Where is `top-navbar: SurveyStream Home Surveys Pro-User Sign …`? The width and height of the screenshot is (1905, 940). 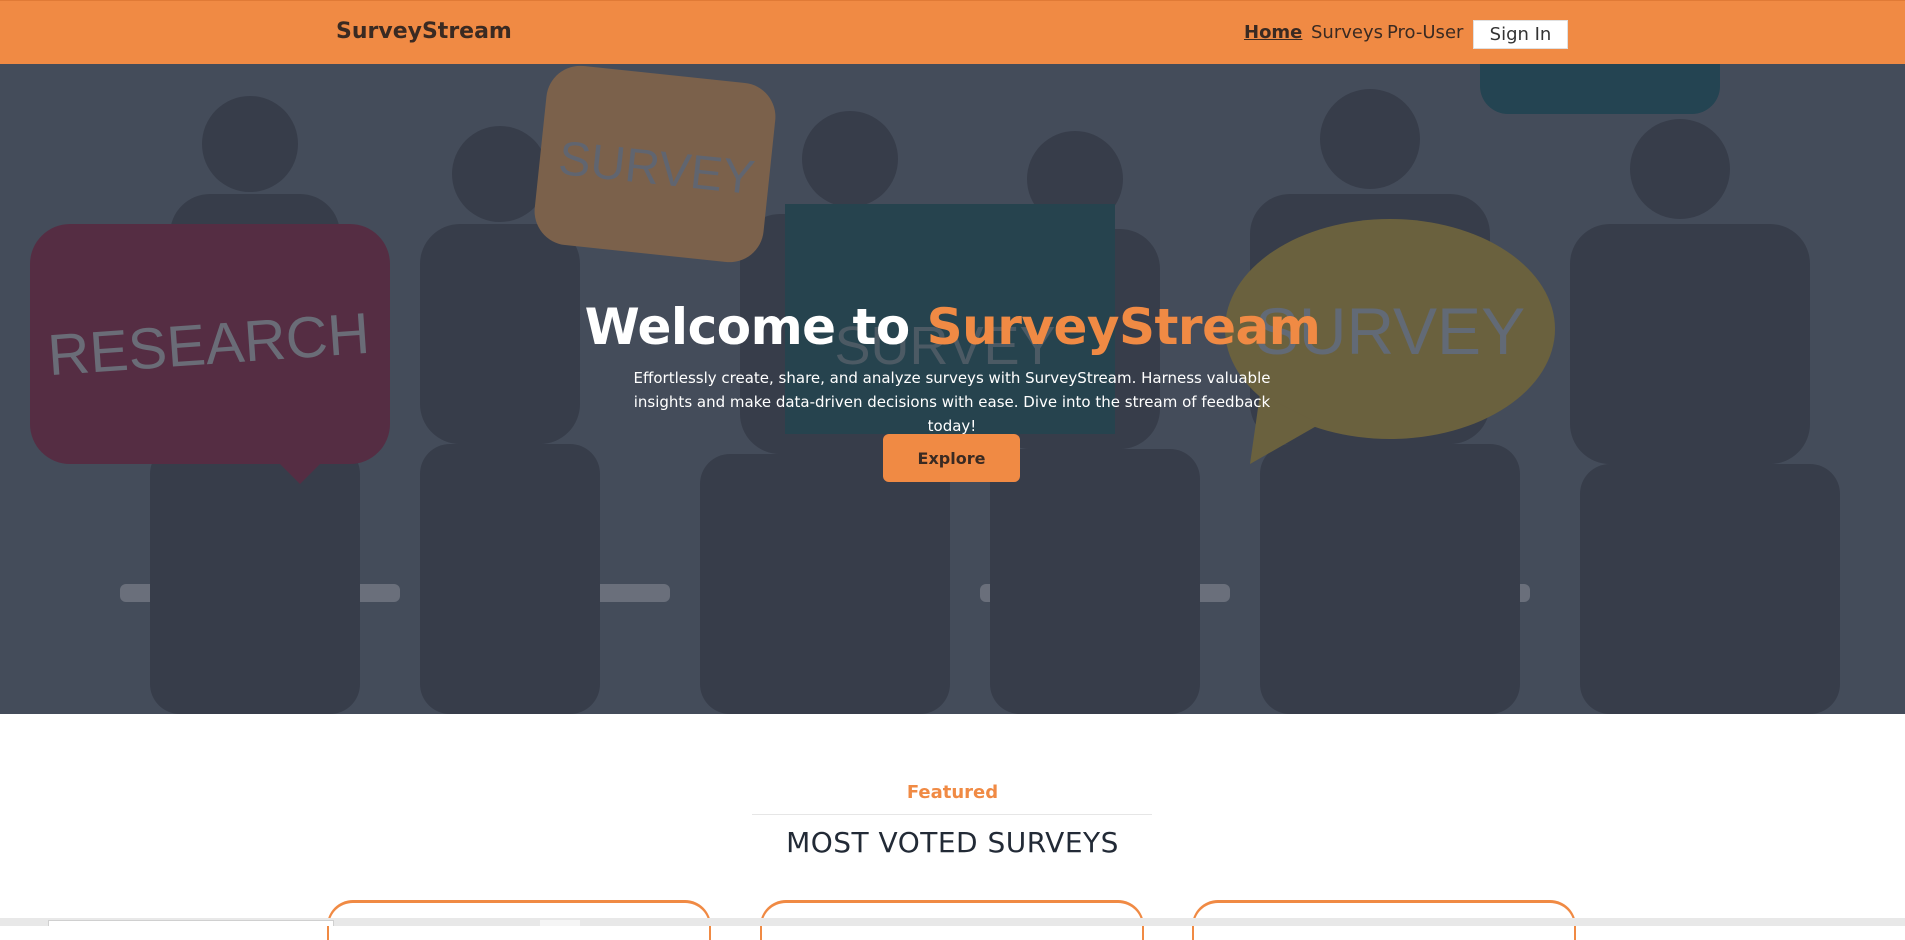 top-navbar: SurveyStream Home Surveys Pro-User Sign … is located at coordinates (952, 32).